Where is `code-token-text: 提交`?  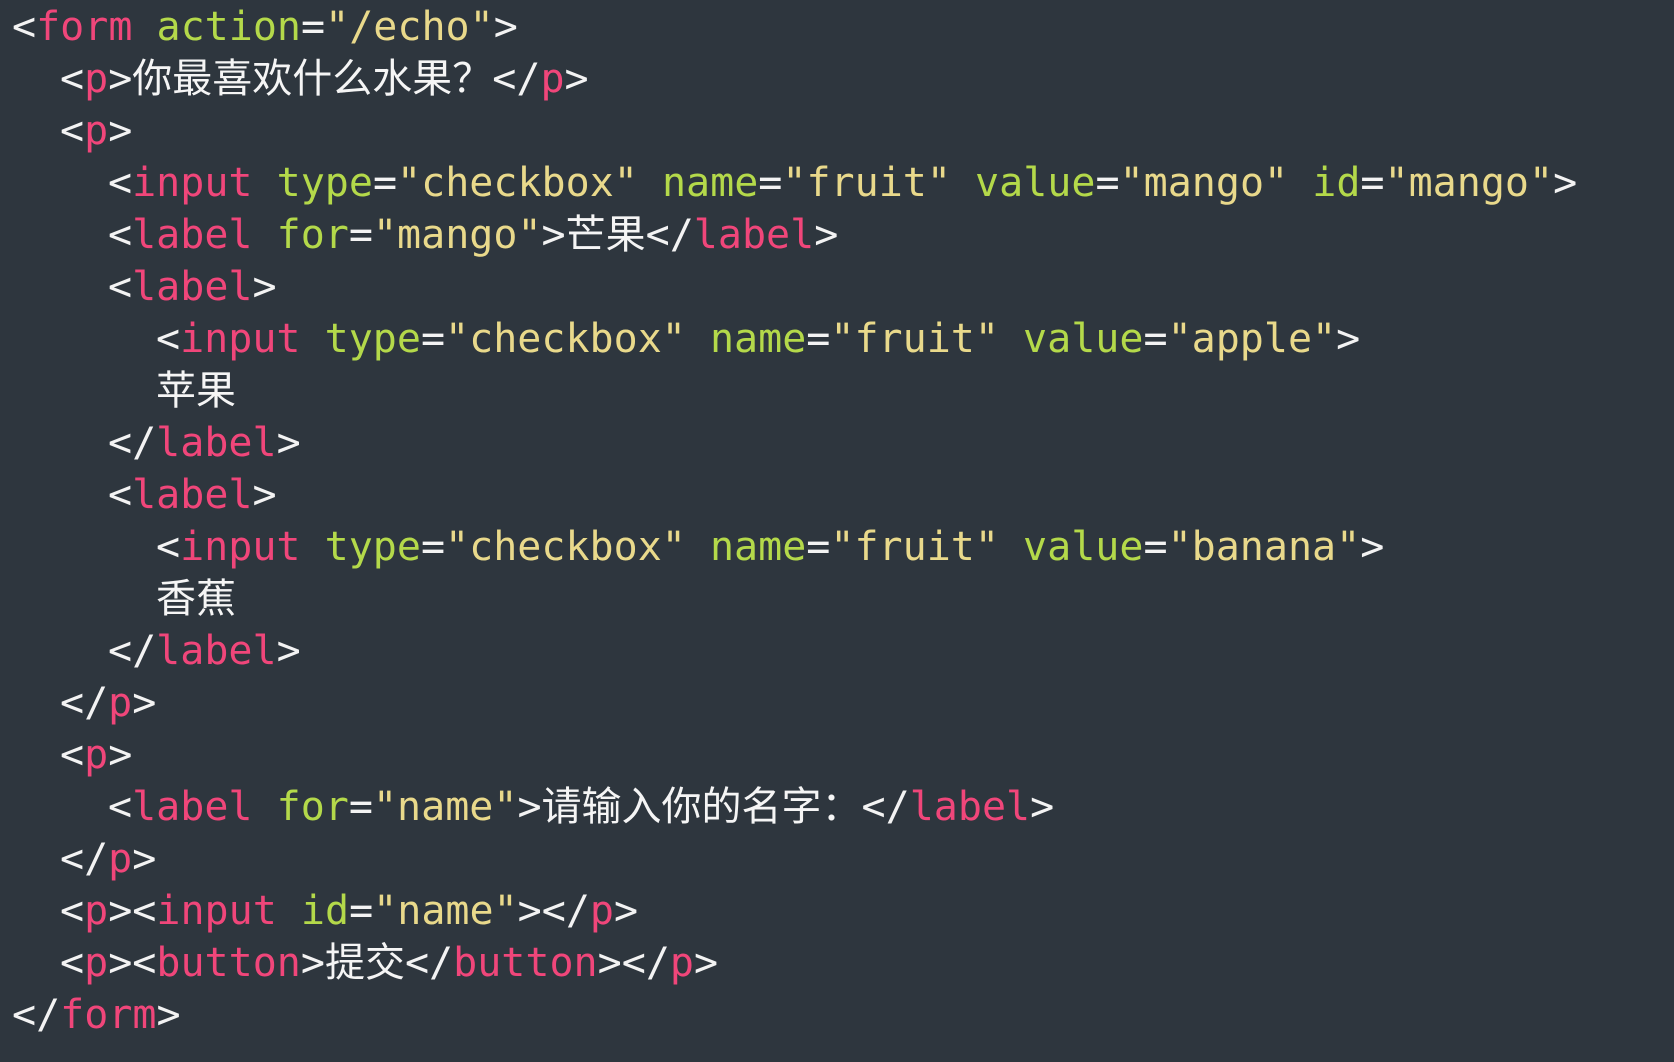
code-token-text: 提交 is located at coordinates (364, 963).